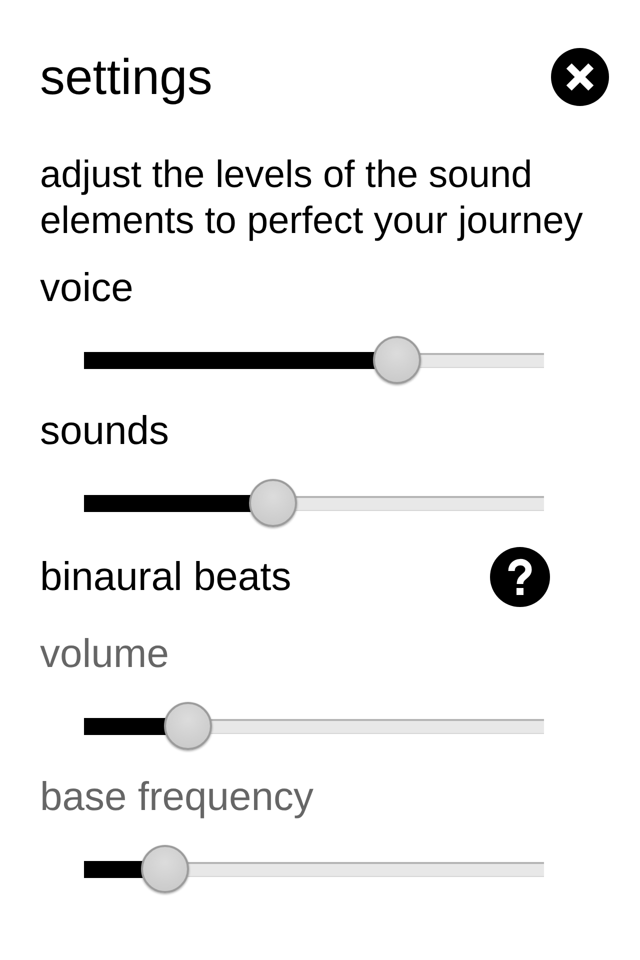  Describe the element at coordinates (177, 797) in the screenshot. I see `slider-label: base frequency` at that location.